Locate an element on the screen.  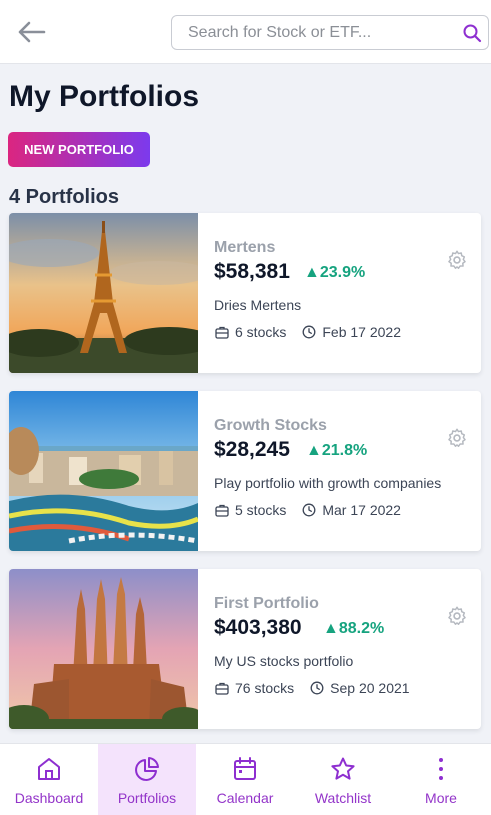
search-icon is located at coordinates (472, 33).